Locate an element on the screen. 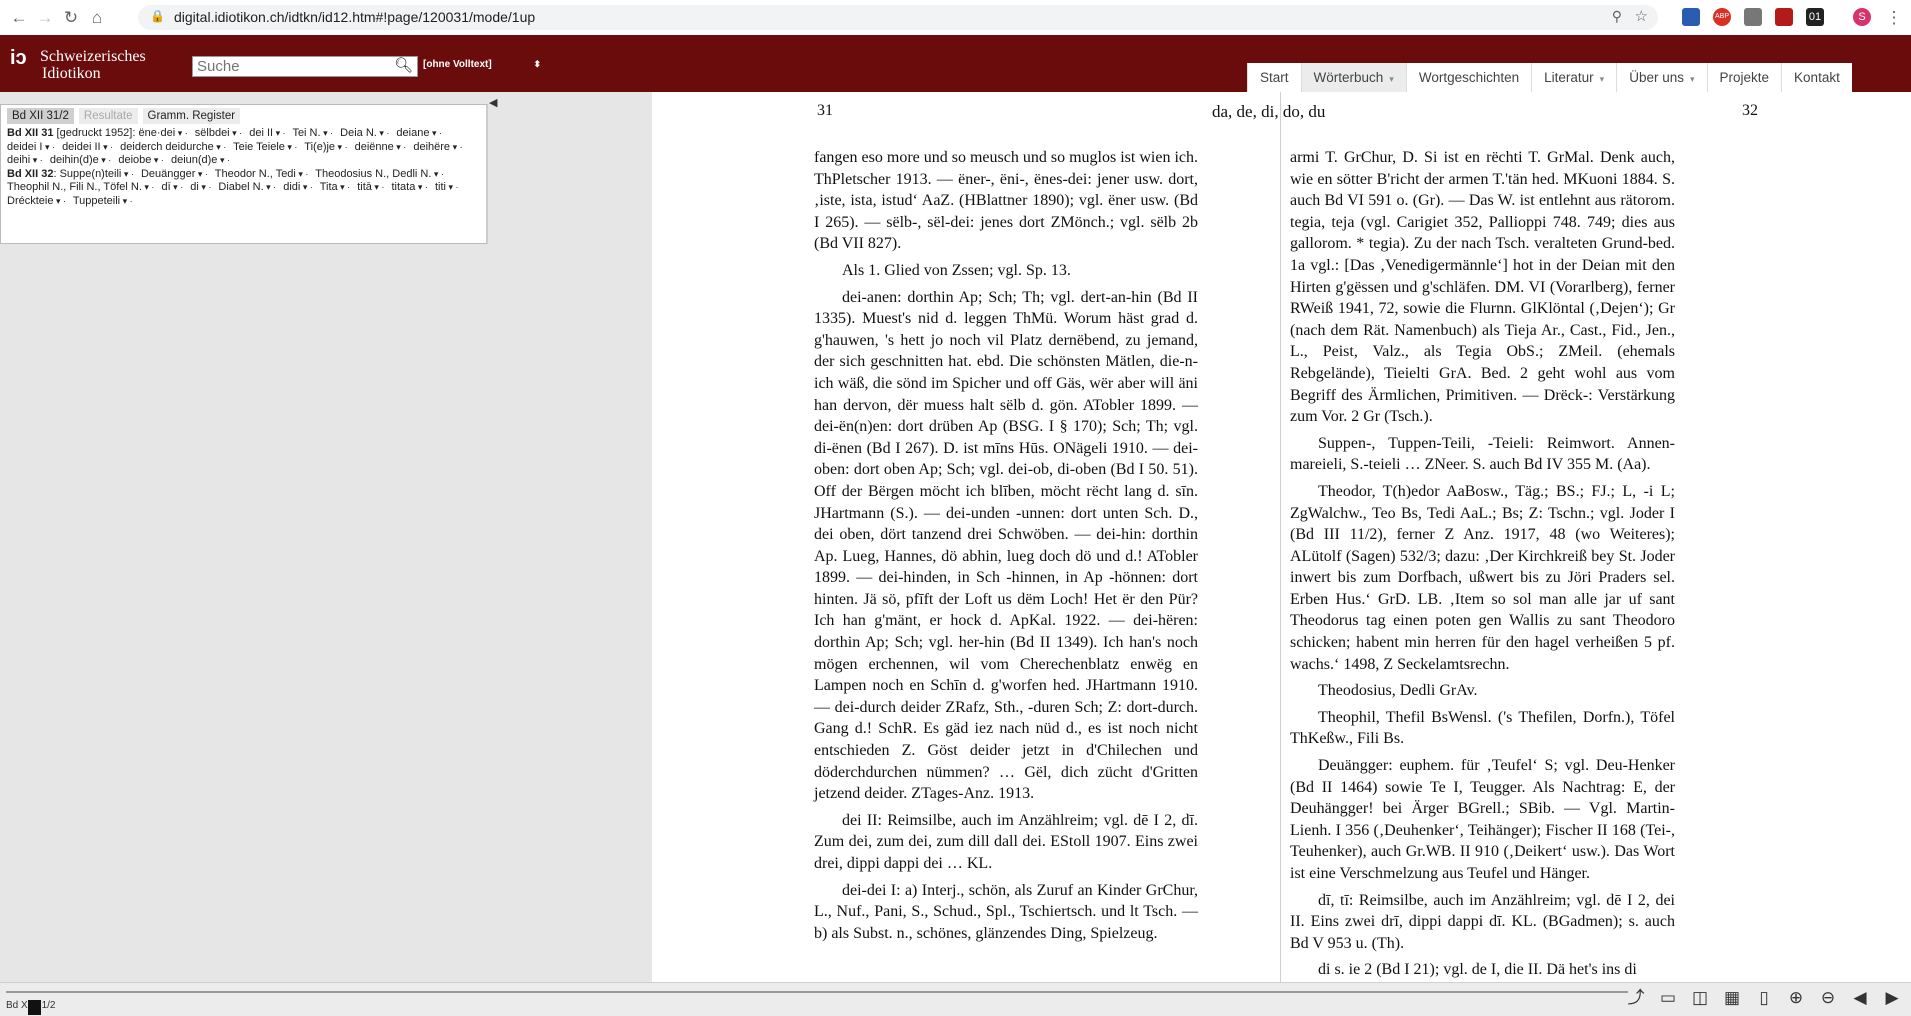 This screenshot has height=1016, width=1911. next-page-icon: ▶ is located at coordinates (1892, 998).